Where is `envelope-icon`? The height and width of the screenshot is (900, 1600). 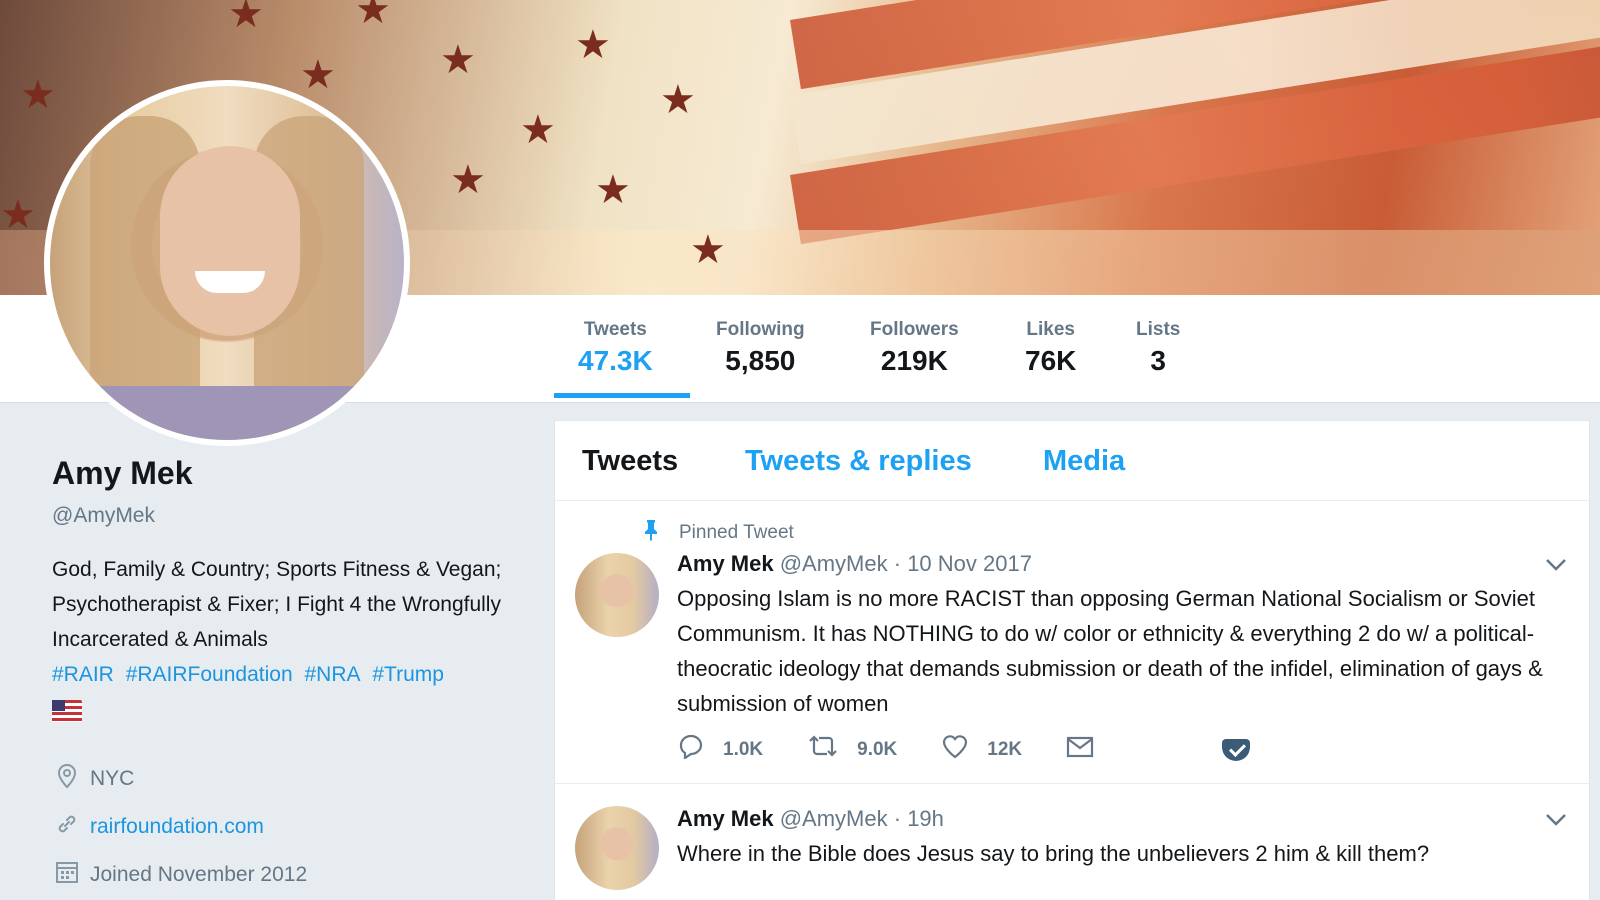 envelope-icon is located at coordinates (1080, 749).